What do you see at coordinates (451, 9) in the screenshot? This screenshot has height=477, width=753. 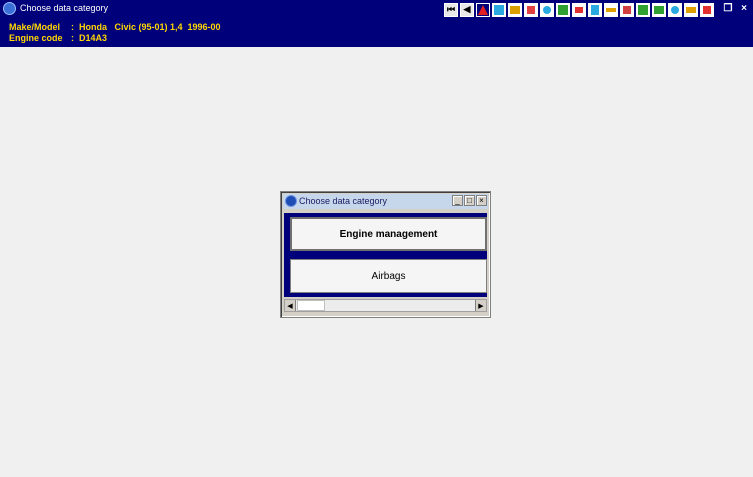 I see `first-record-button: ⏮` at bounding box center [451, 9].